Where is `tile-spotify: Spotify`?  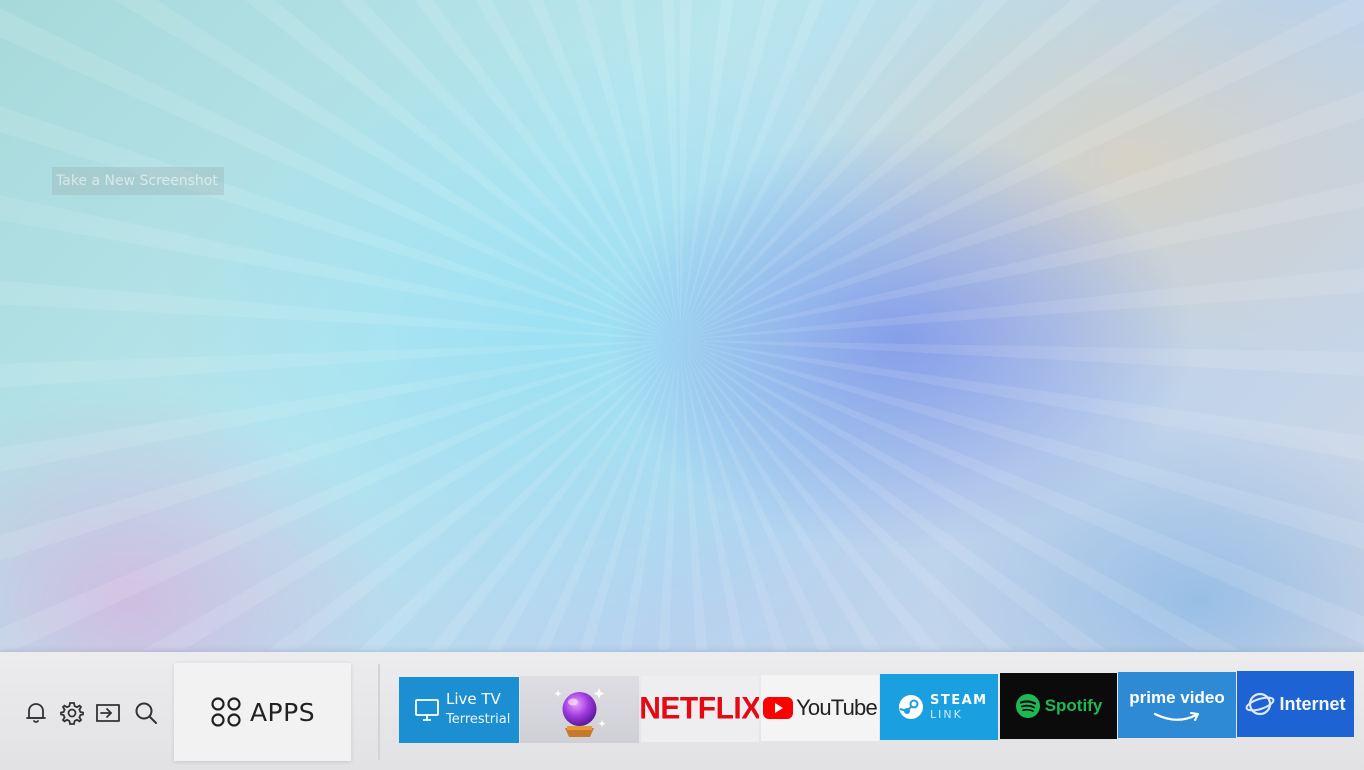
tile-spotify: Spotify is located at coordinates (1058, 706).